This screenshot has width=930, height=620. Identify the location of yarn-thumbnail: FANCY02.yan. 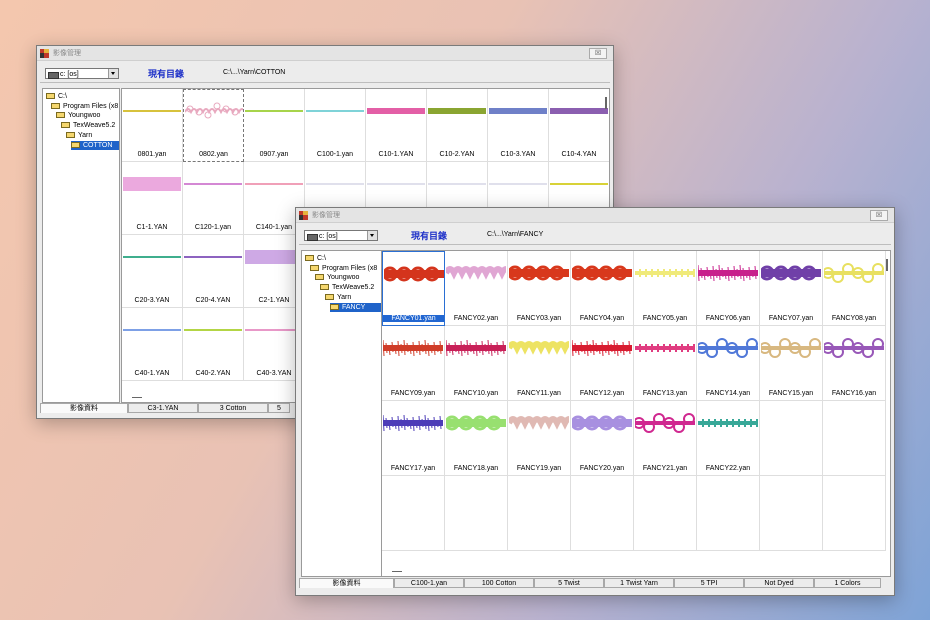
(478, 288).